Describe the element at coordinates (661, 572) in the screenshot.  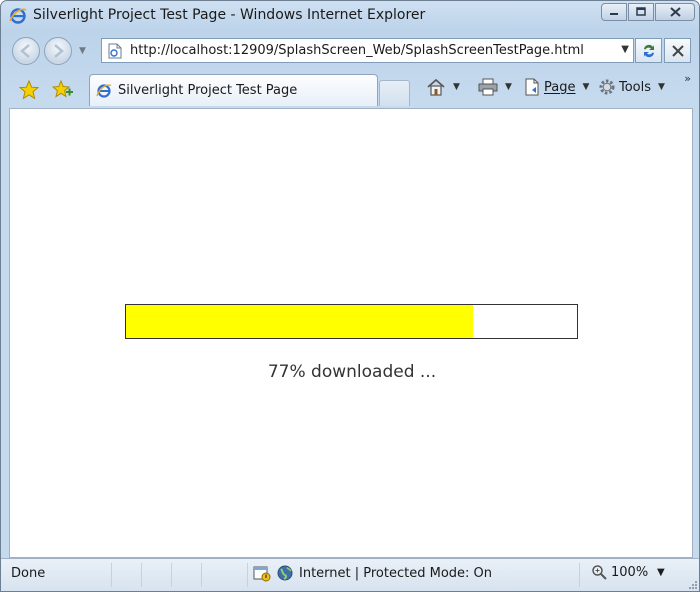
I see `zoom-dropdown-icon: ▼` at that location.